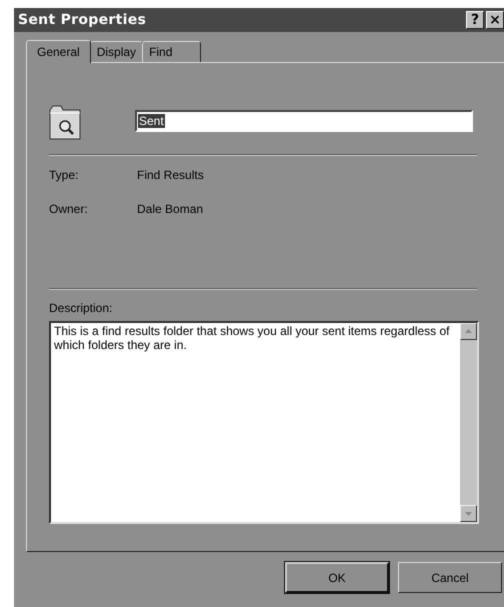  What do you see at coordinates (83, 20) in the screenshot?
I see `window-title: Sent Properties` at bounding box center [83, 20].